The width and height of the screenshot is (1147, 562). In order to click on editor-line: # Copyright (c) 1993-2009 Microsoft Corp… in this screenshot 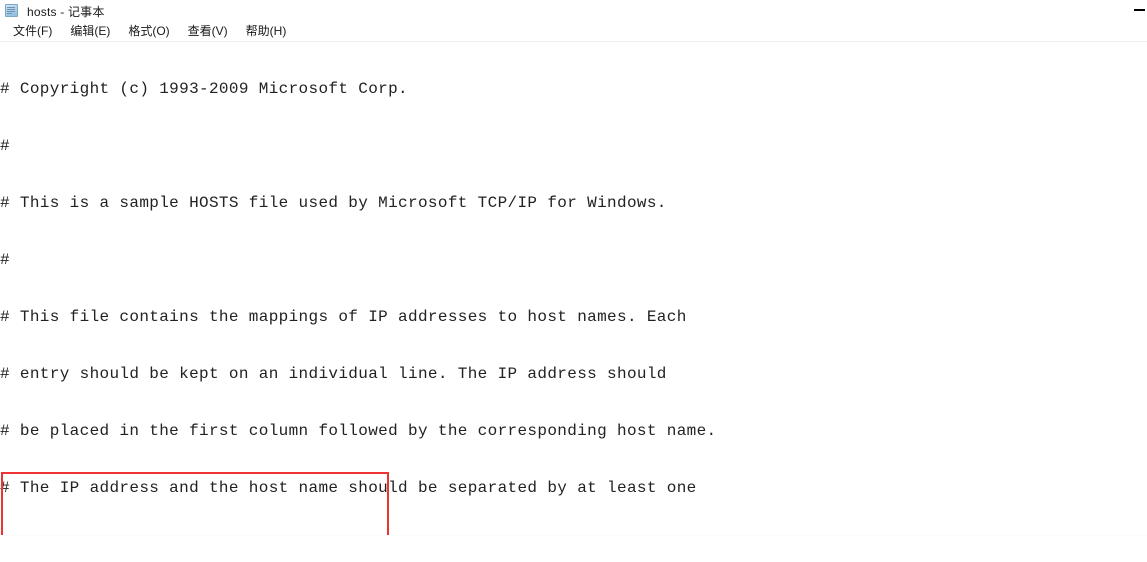, I will do `click(204, 89)`.